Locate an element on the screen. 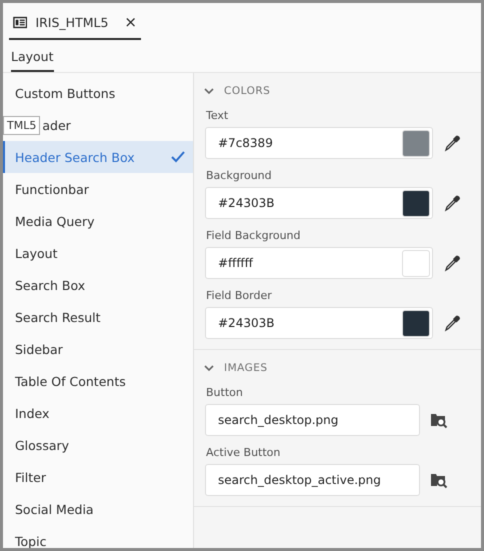 The image size is (484, 551). close-button: × is located at coordinates (130, 22).